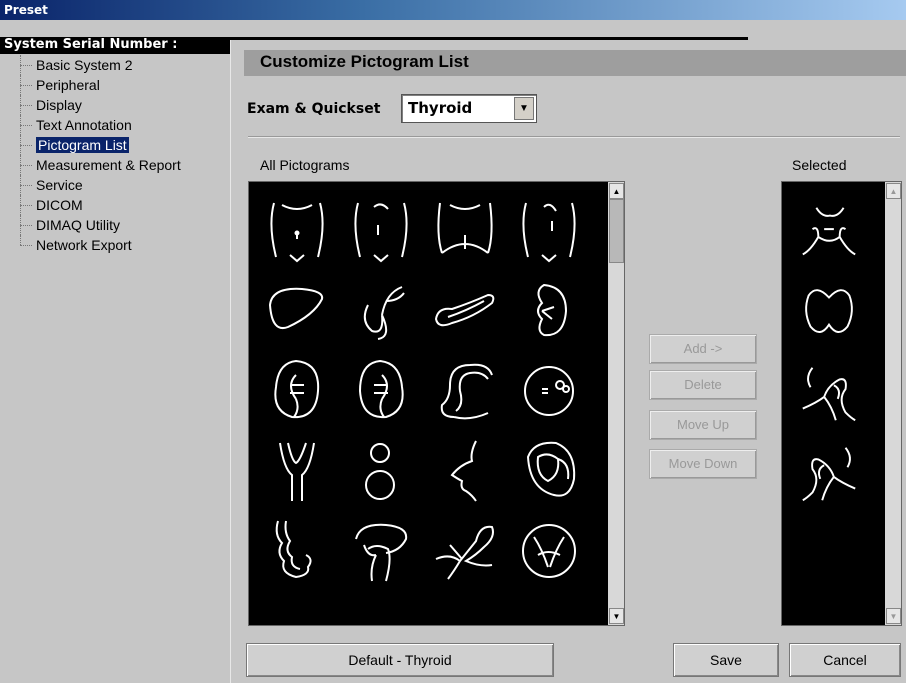 The image size is (906, 683). What do you see at coordinates (297, 310) in the screenshot?
I see `liver-icon` at bounding box center [297, 310].